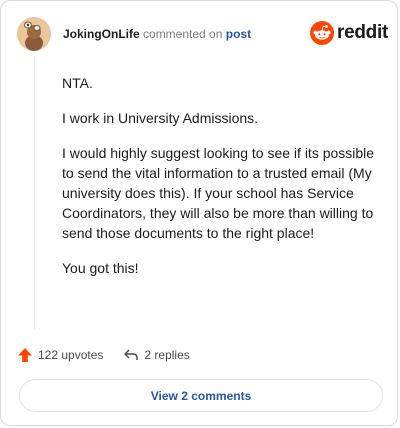 The width and height of the screenshot is (400, 428). Describe the element at coordinates (71, 355) in the screenshot. I see `upvote-count: 122 upvotes` at that location.